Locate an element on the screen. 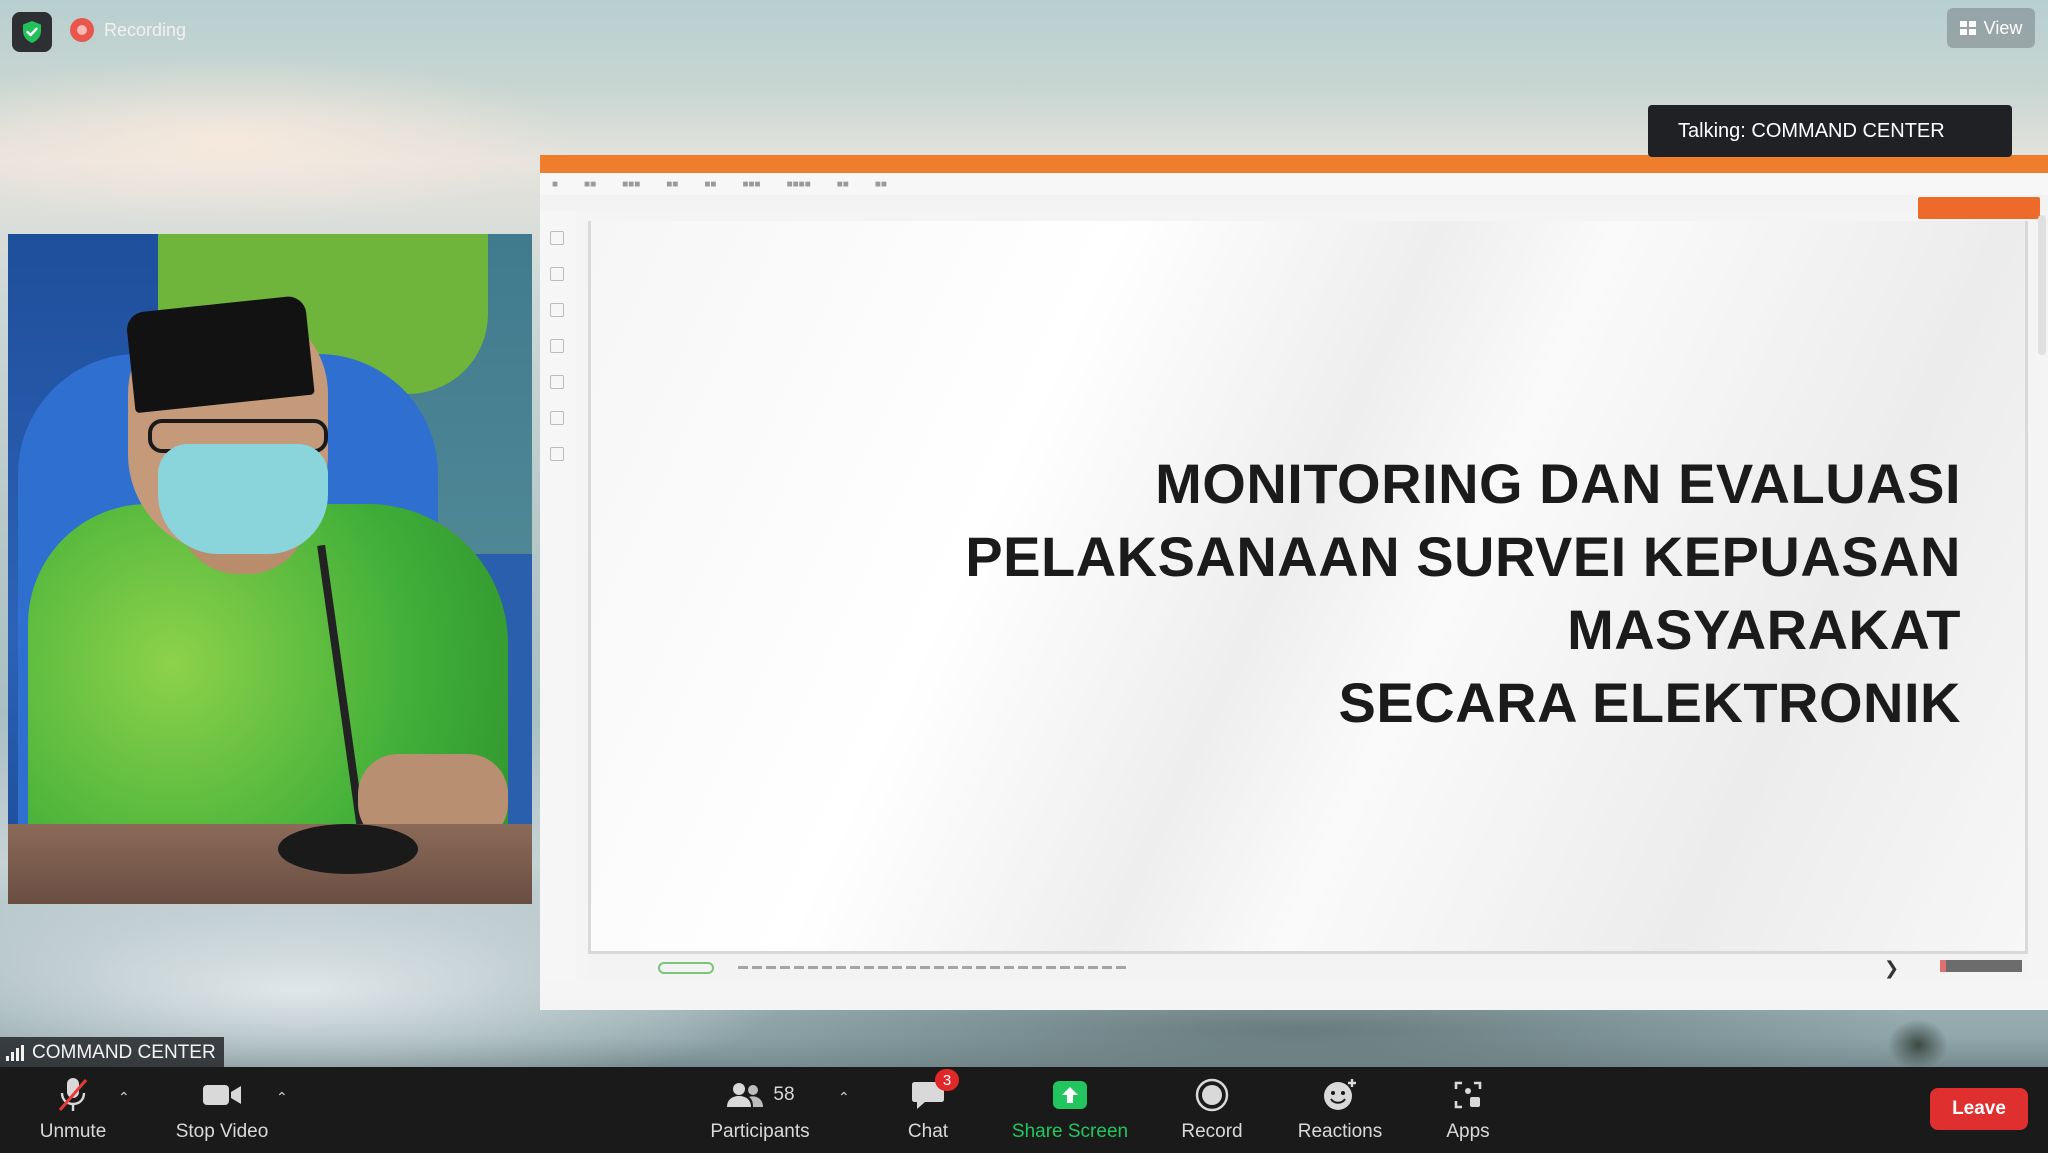  view-label: View is located at coordinates (2003, 27).